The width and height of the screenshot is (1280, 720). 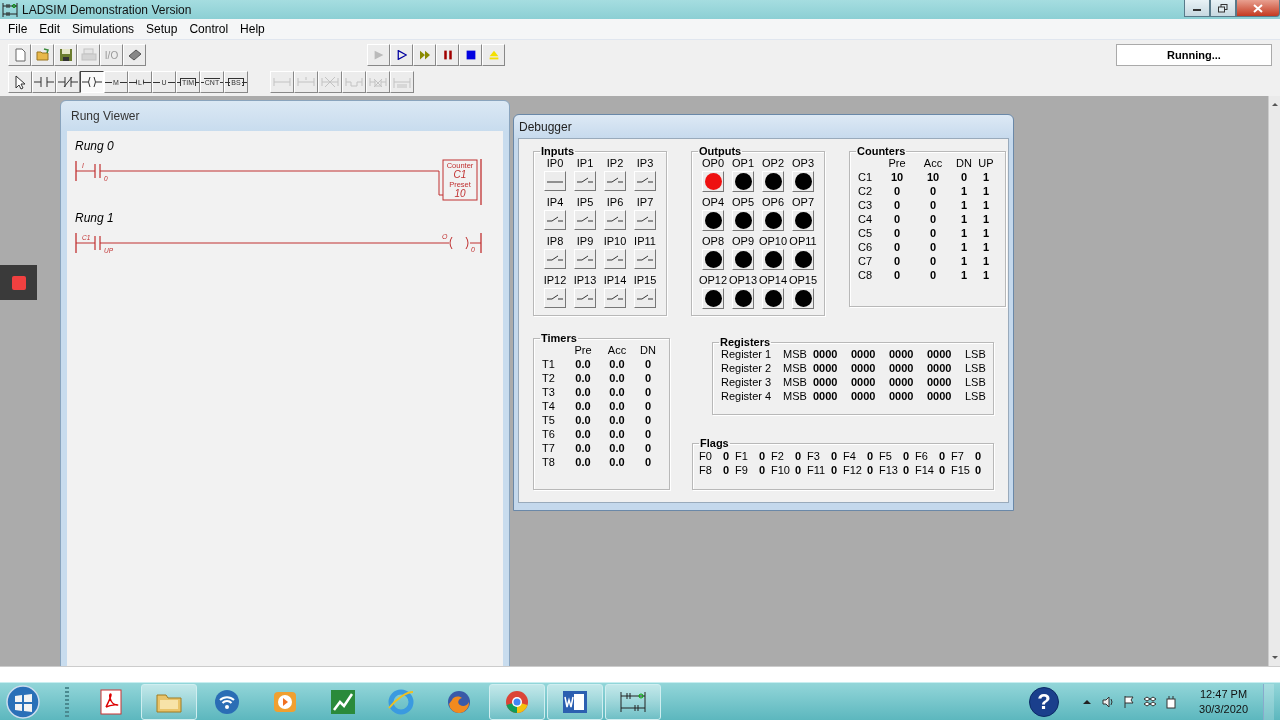 What do you see at coordinates (615, 202) in the screenshot?
I see `input-label: IP6` at bounding box center [615, 202].